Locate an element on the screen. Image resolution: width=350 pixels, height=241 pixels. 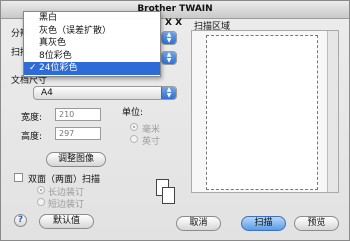
short-edge-radio is located at coordinates (41, 202).